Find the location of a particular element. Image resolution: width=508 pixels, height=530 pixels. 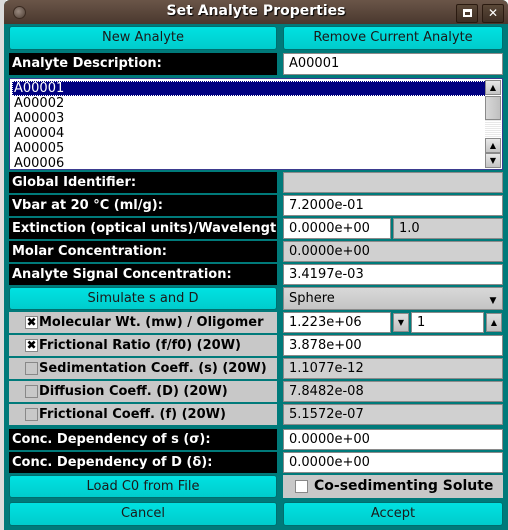

analyte-description-input: A00001 is located at coordinates (393, 64).